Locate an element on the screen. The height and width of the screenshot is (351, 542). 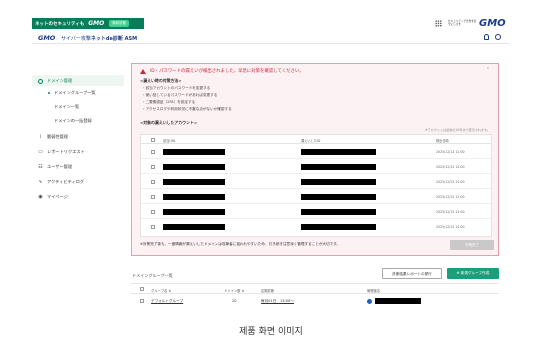
sidebar-item-label: マイページ is located at coordinates (57, 196).